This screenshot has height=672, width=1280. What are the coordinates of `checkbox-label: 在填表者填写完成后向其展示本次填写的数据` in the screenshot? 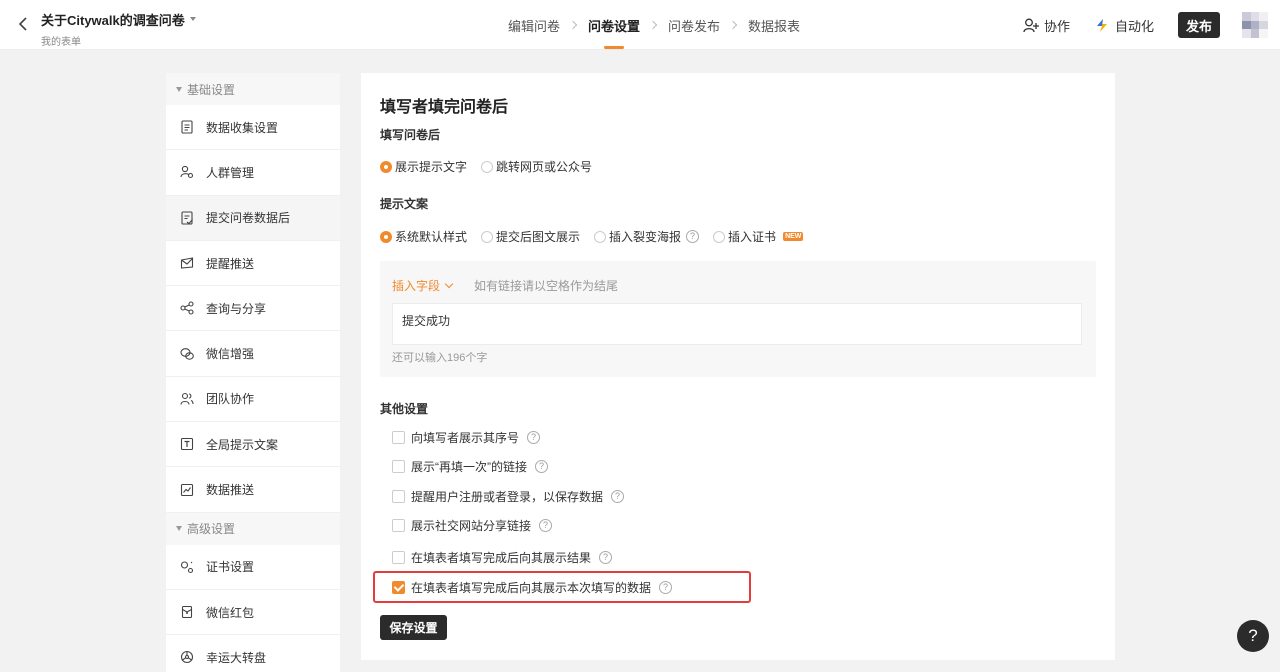 It's located at (531, 588).